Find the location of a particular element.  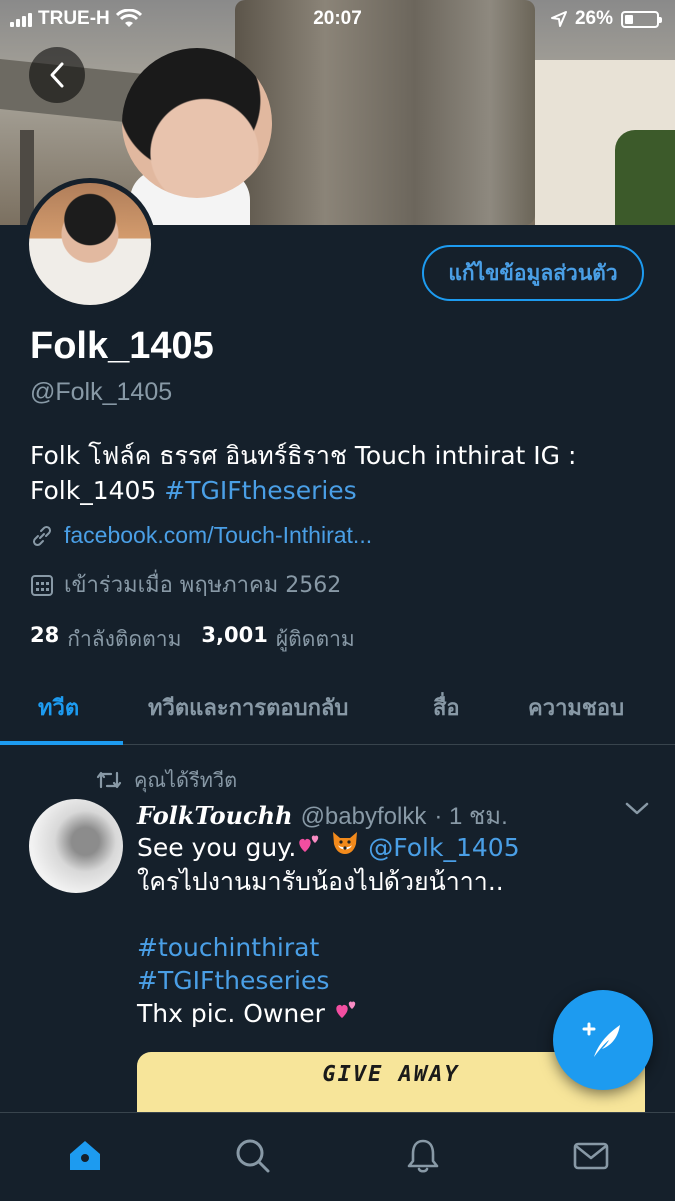

tweet-mention: @Folk_1405 is located at coordinates (443, 847).